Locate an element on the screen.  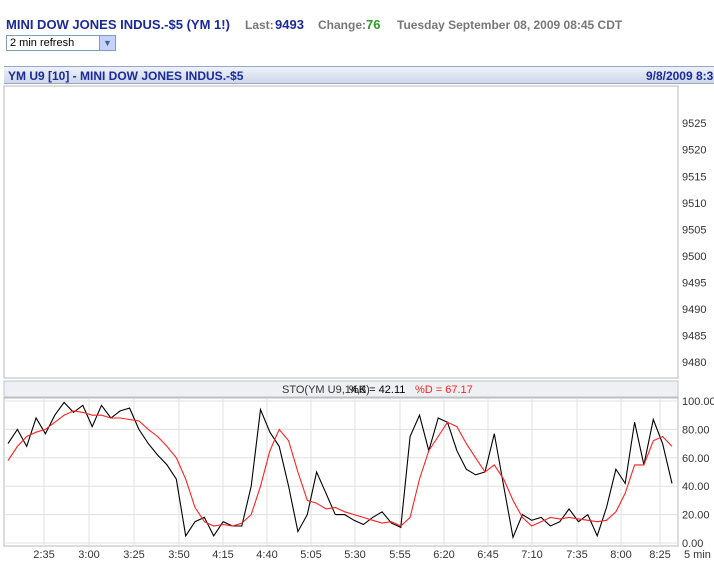
price-tick-label: 9525 is located at coordinates (694, 124).